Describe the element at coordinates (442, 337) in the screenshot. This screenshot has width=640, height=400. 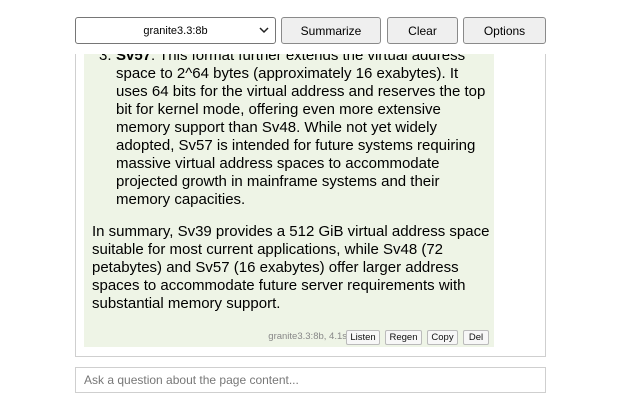
I see `copy-button: Copy` at that location.